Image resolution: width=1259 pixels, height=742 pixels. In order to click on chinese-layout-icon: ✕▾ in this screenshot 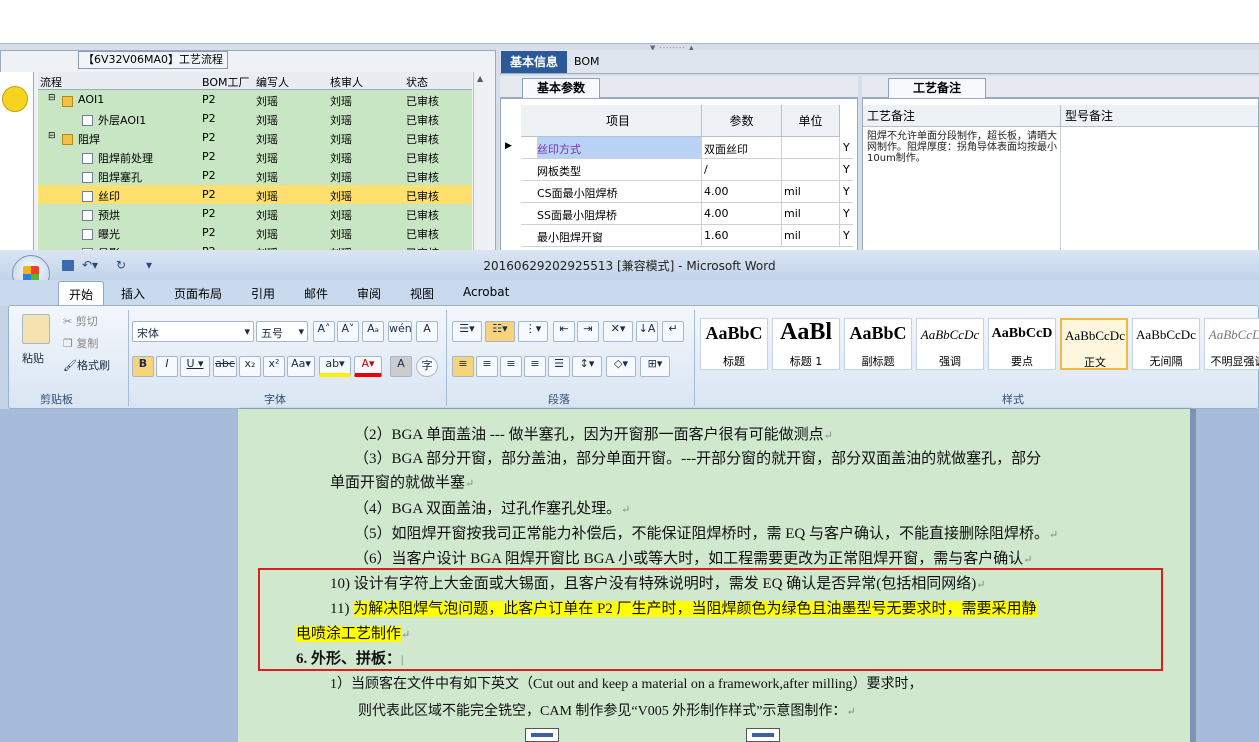, I will do `click(618, 331)`.